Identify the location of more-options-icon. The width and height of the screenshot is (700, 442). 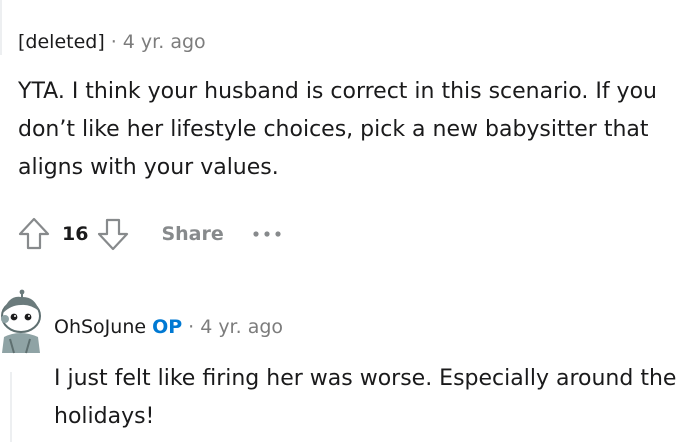
(267, 234).